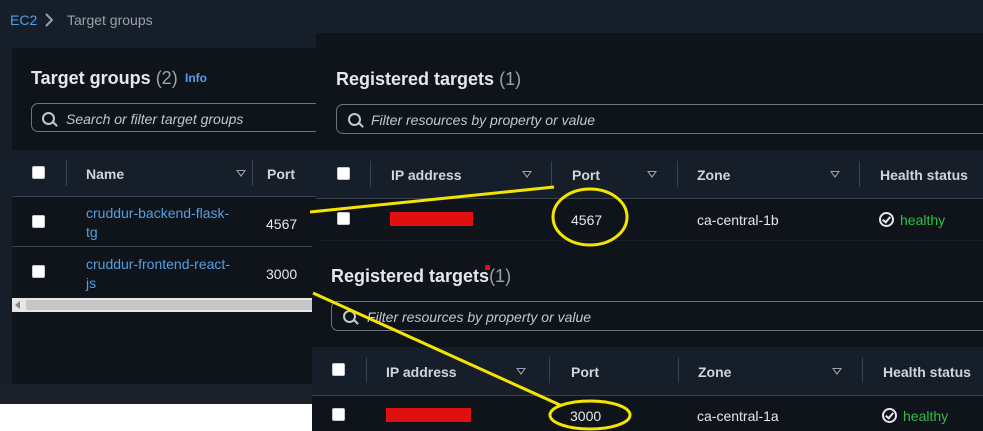 The width and height of the screenshot is (983, 431). I want to click on breadcrumb-ec2-link: EC2, so click(23, 20).